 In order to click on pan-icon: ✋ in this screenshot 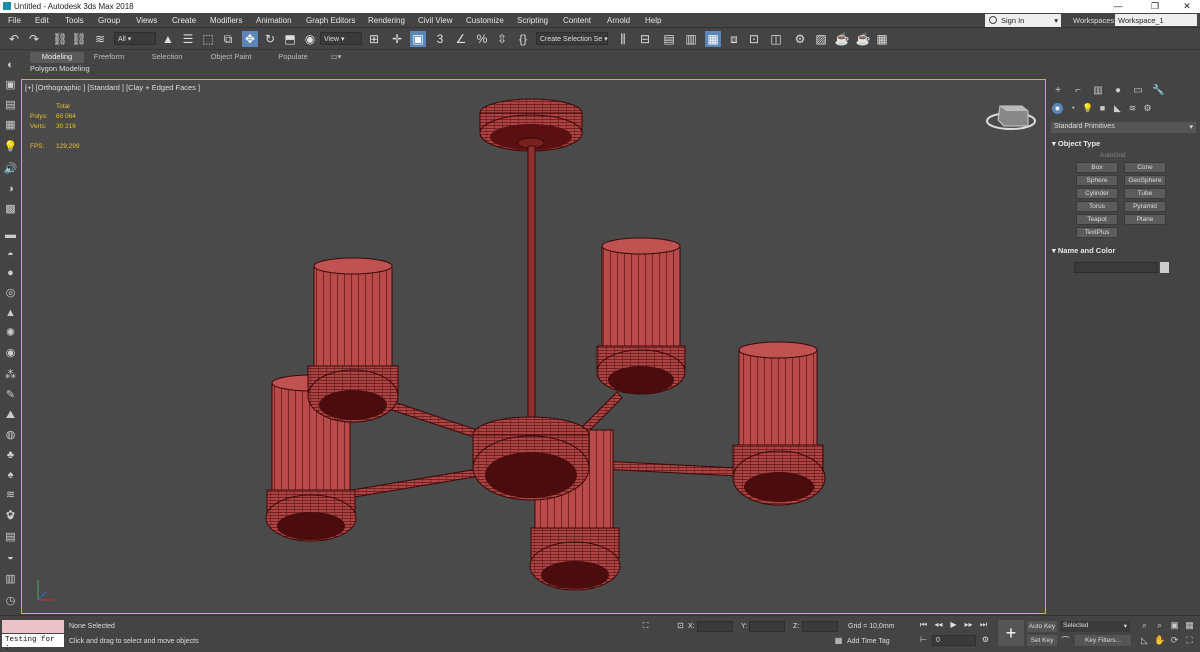, I will do `click(1159, 640)`.